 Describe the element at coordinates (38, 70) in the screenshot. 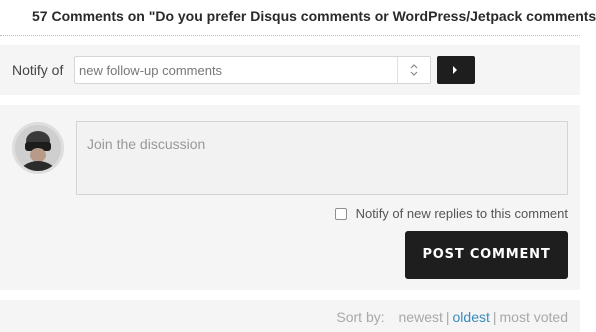

I see `notify-label: Notify of` at that location.